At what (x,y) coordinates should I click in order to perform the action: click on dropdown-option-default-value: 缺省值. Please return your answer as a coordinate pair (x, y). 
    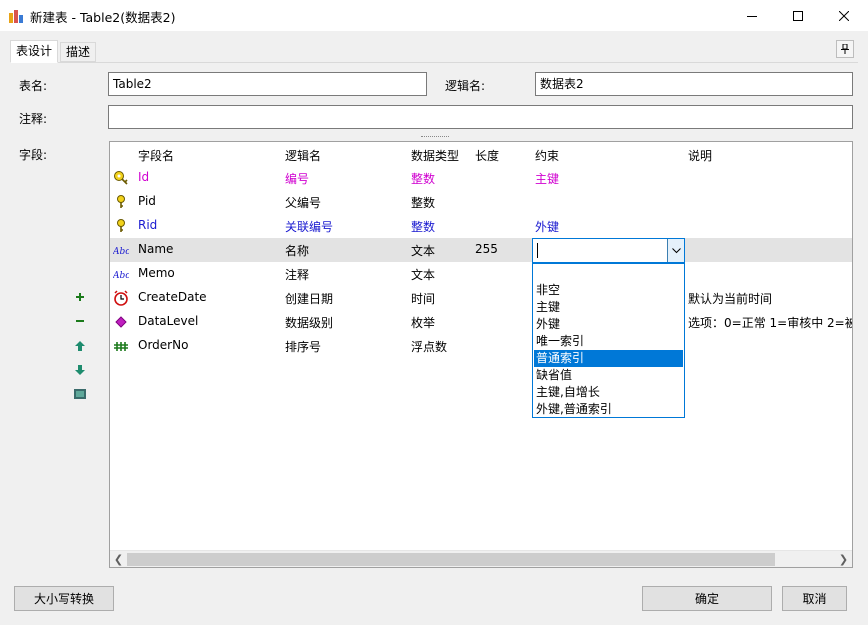
    Looking at the image, I should click on (608, 375).